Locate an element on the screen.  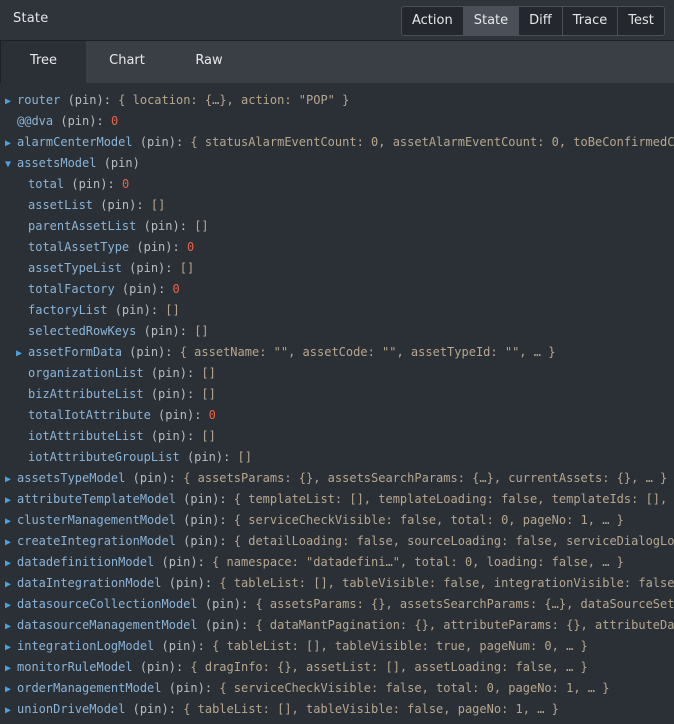
tree-row: assetList (pin): [] is located at coordinates (96, 205).